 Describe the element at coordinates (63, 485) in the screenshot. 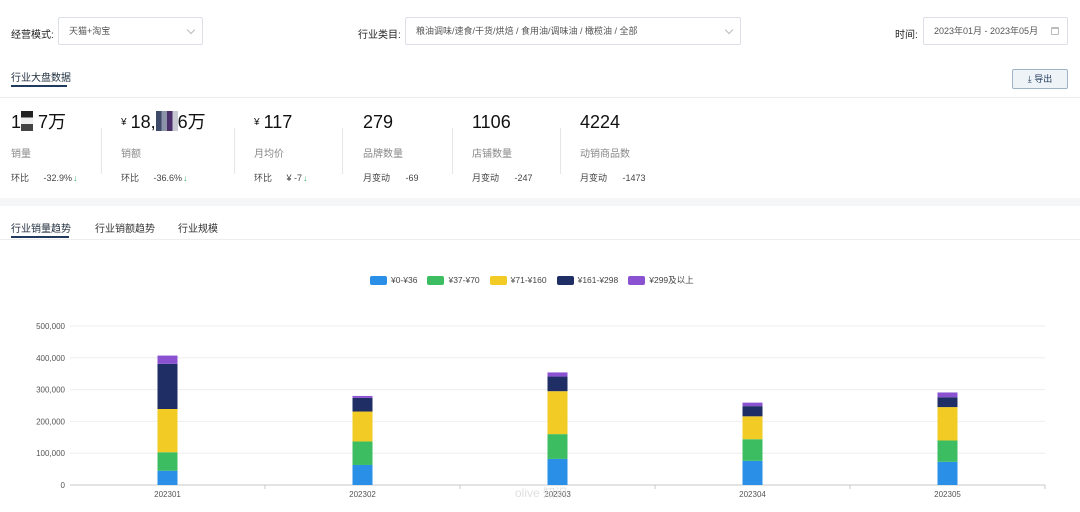

I see `y-tick-label: 0` at that location.